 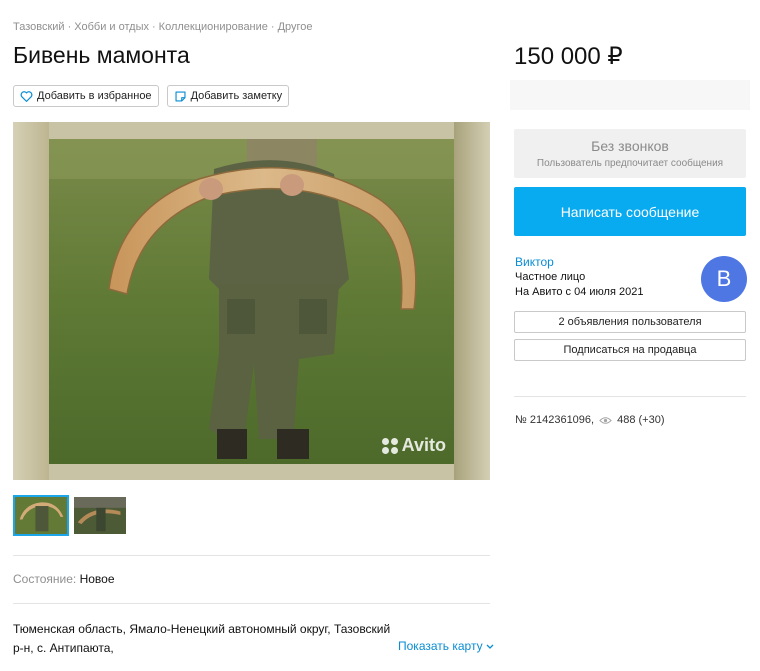 What do you see at coordinates (490, 646) in the screenshot?
I see `chevron-down-icon` at bounding box center [490, 646].